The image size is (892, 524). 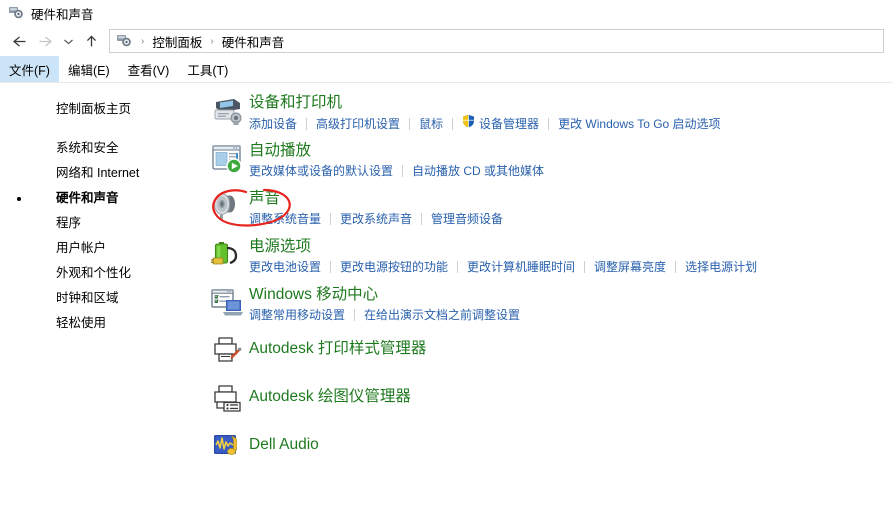 What do you see at coordinates (227, 160) in the screenshot?
I see `autoplay-icon` at bounding box center [227, 160].